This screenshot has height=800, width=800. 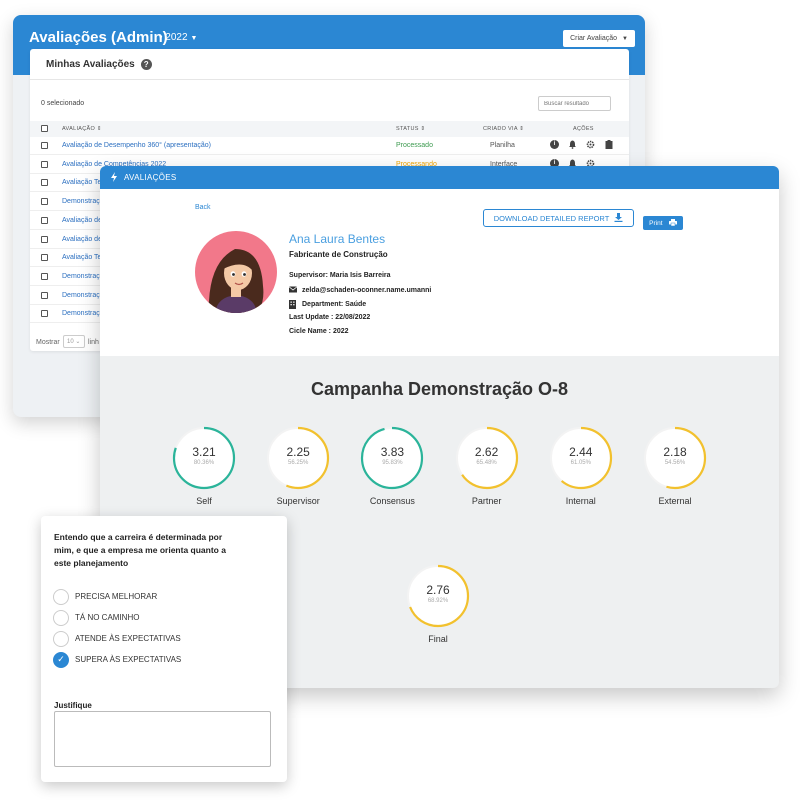 I want to click on answer-option: PRECISA MELHORAR, so click(x=105, y=596).